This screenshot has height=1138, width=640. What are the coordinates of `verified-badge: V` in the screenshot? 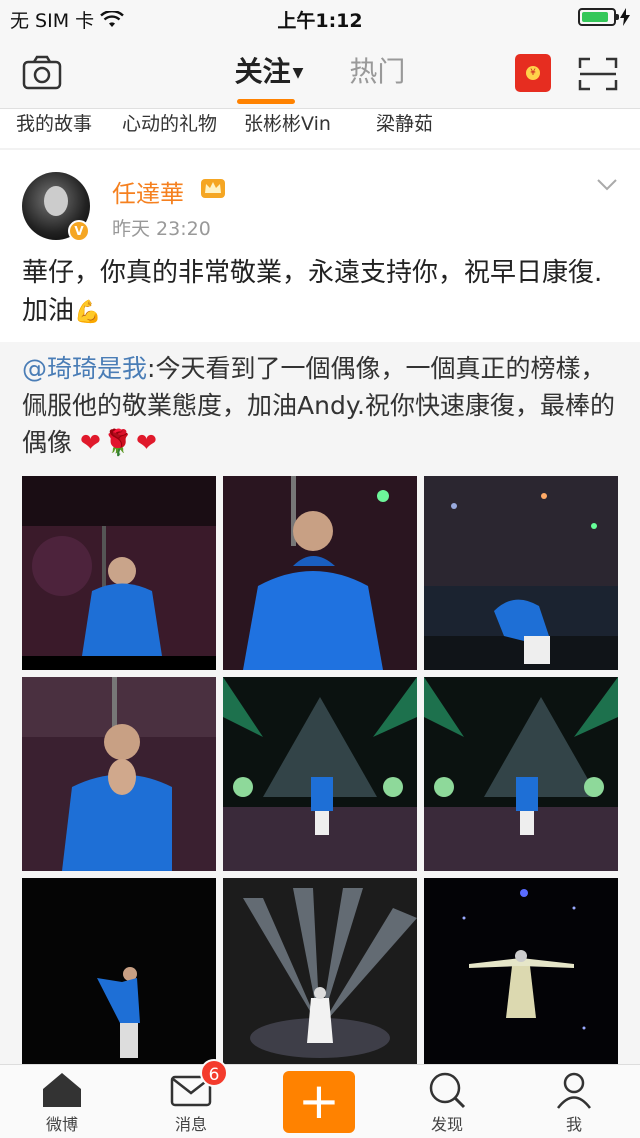 It's located at (79, 231).